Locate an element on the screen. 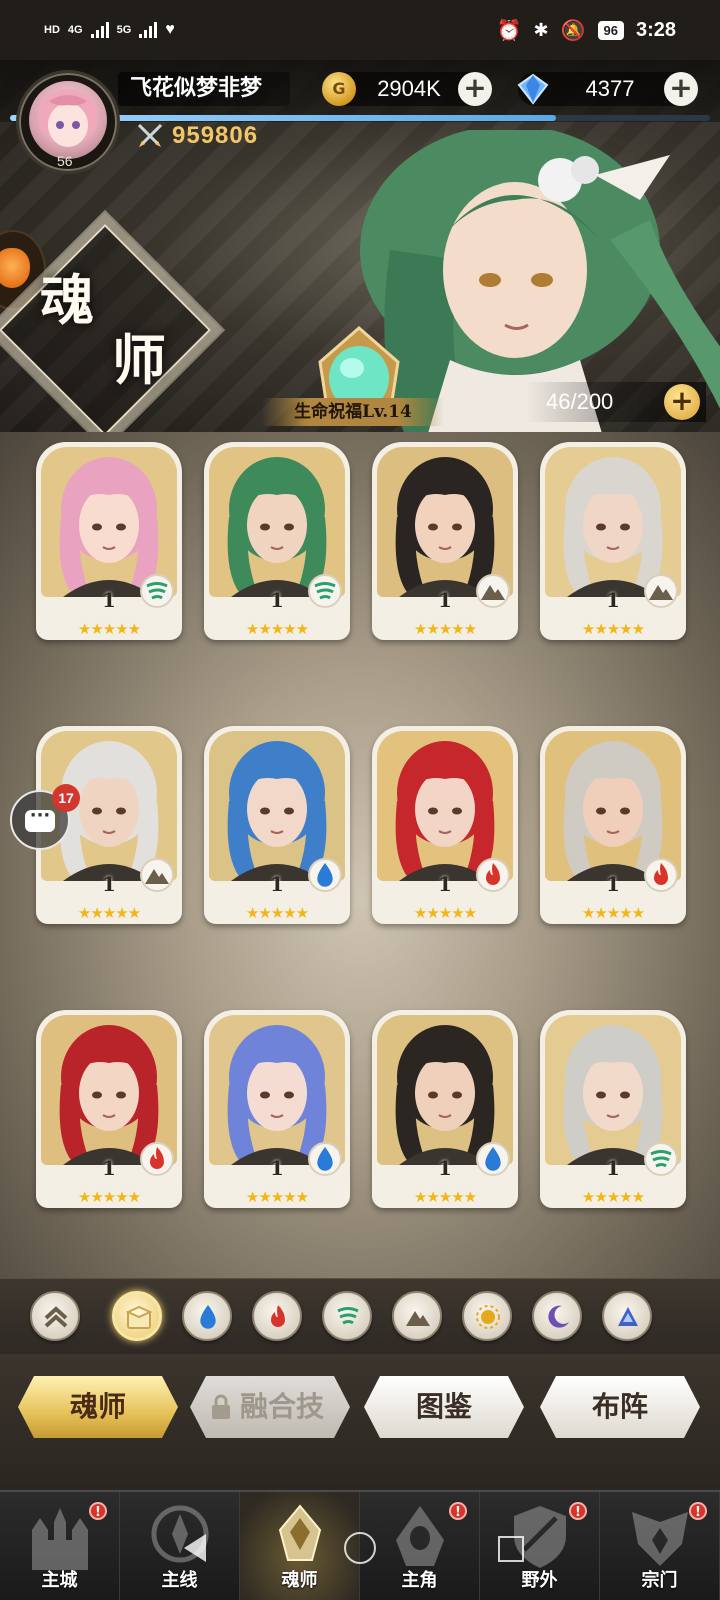 The height and width of the screenshot is (1600, 720). chevron-up-icon is located at coordinates (56, 1317).